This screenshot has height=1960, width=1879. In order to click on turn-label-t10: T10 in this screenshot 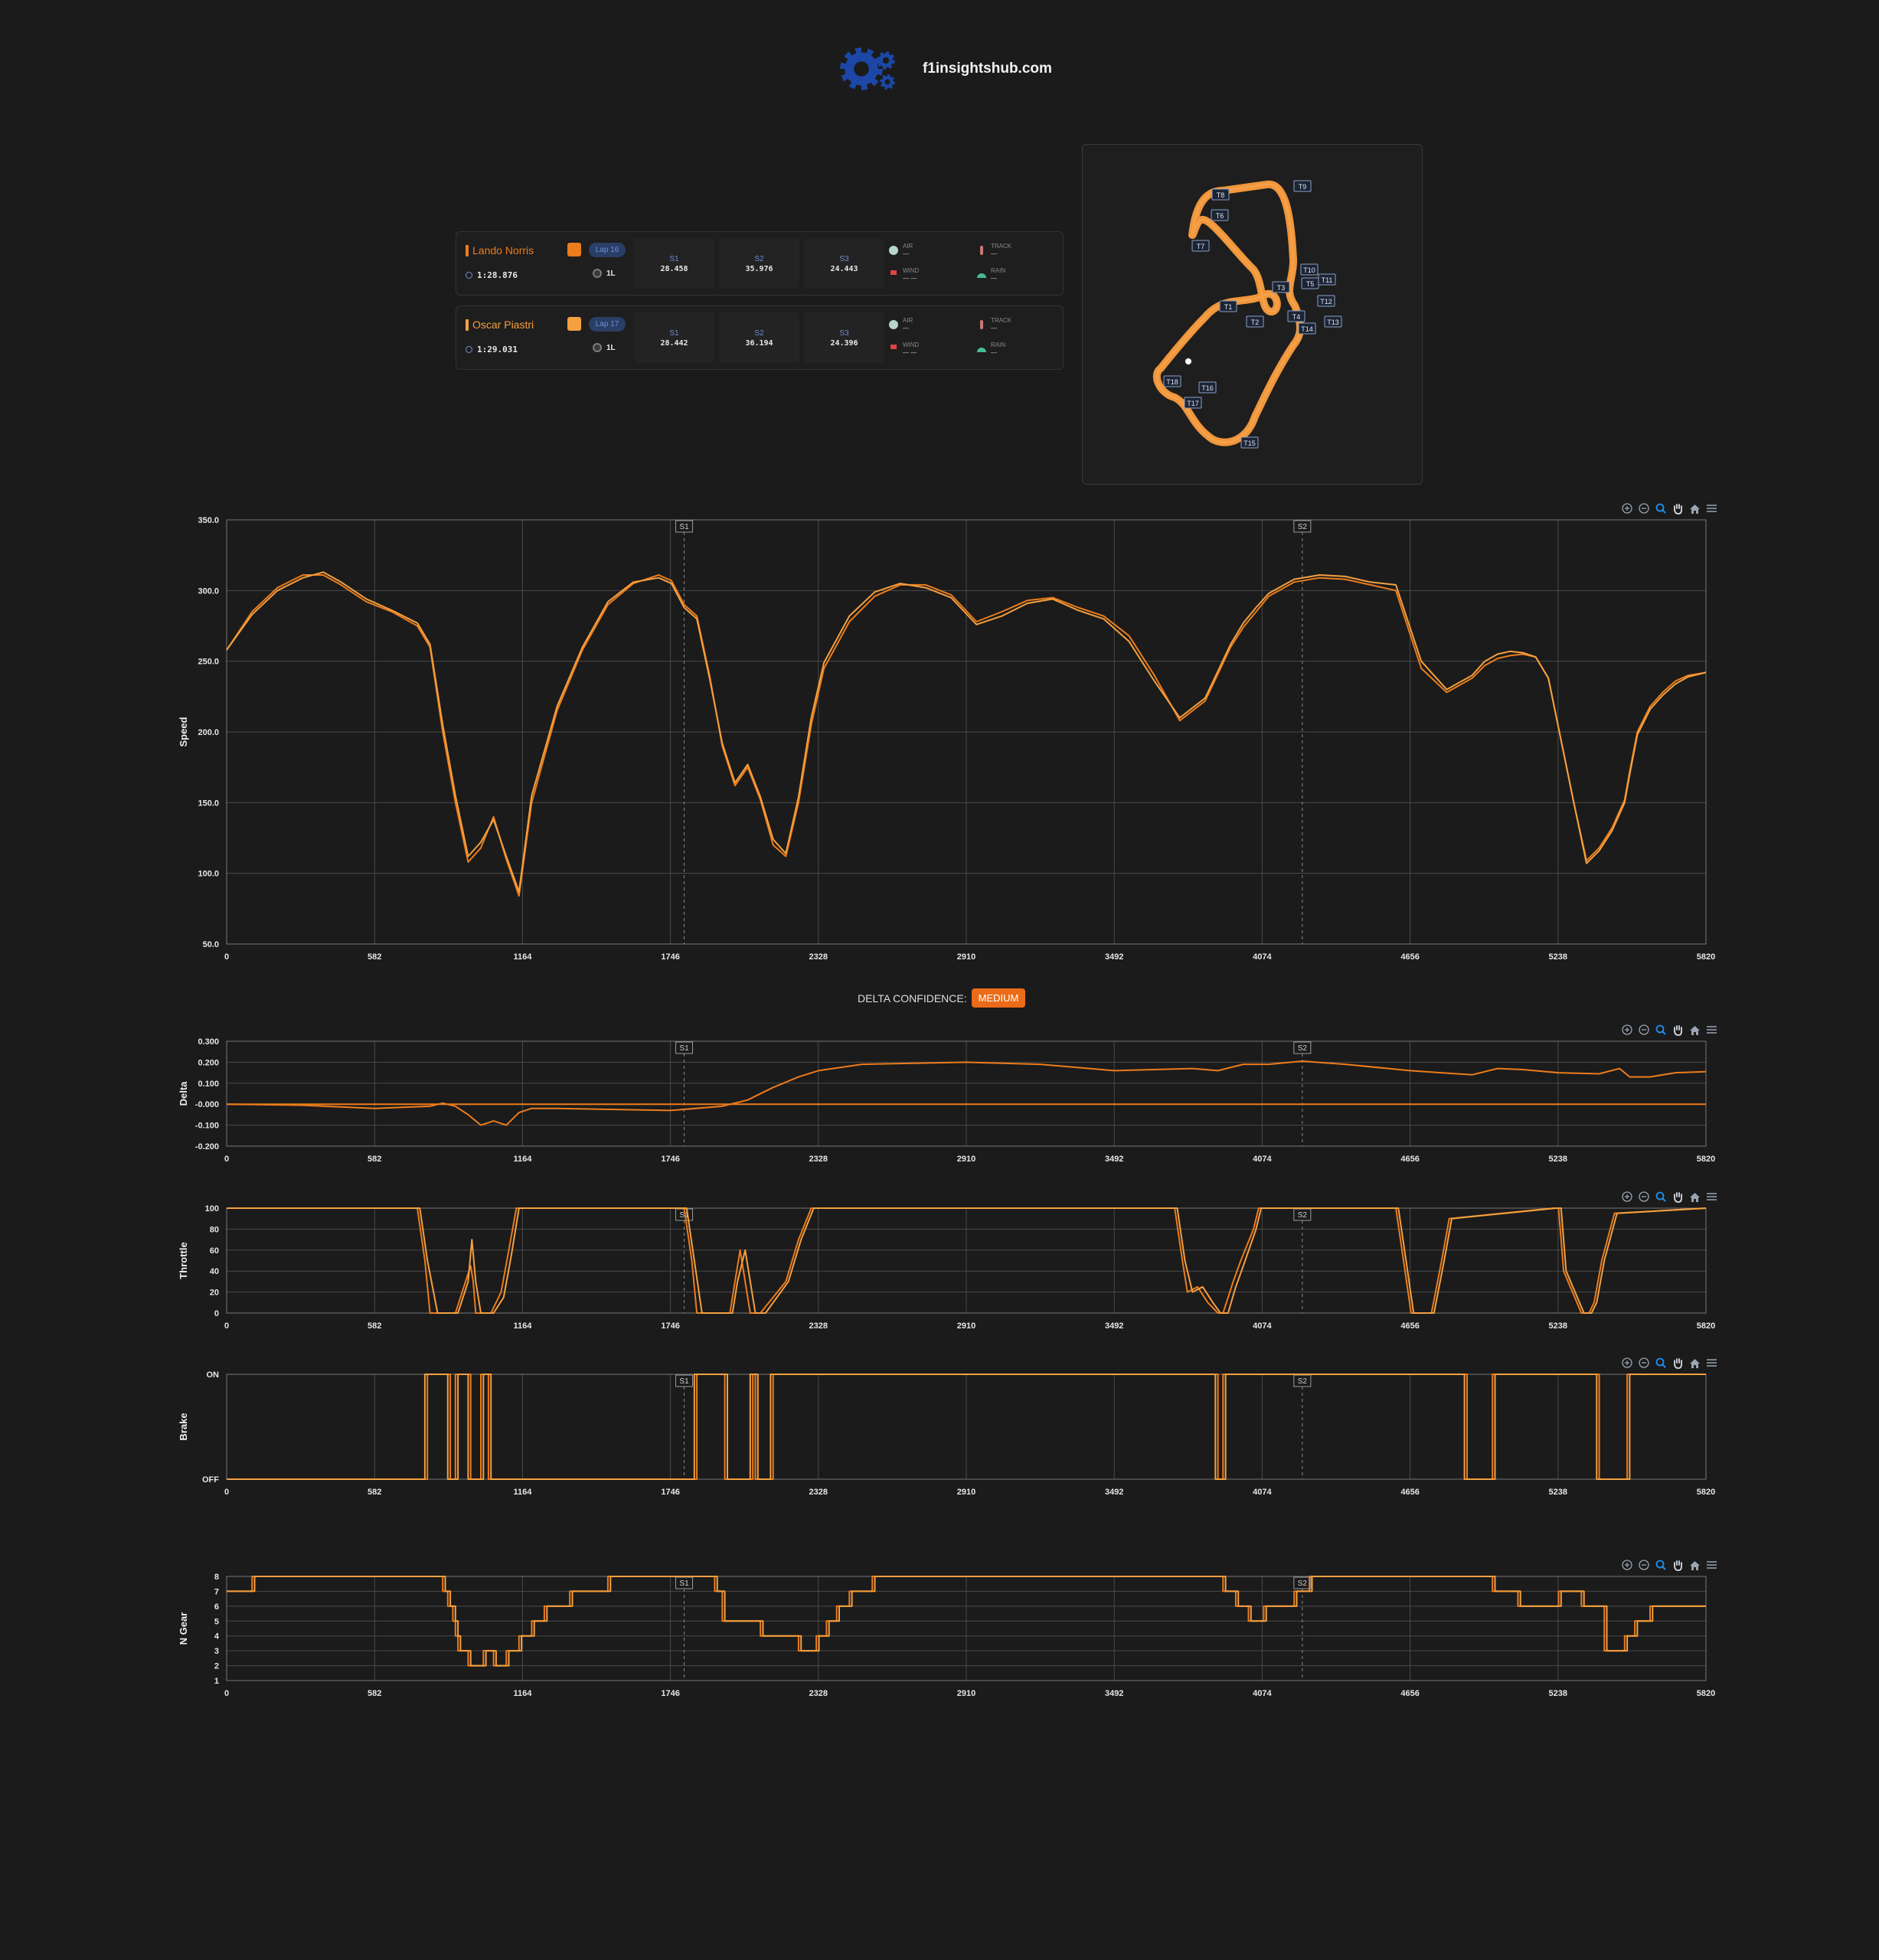, I will do `click(1309, 269)`.